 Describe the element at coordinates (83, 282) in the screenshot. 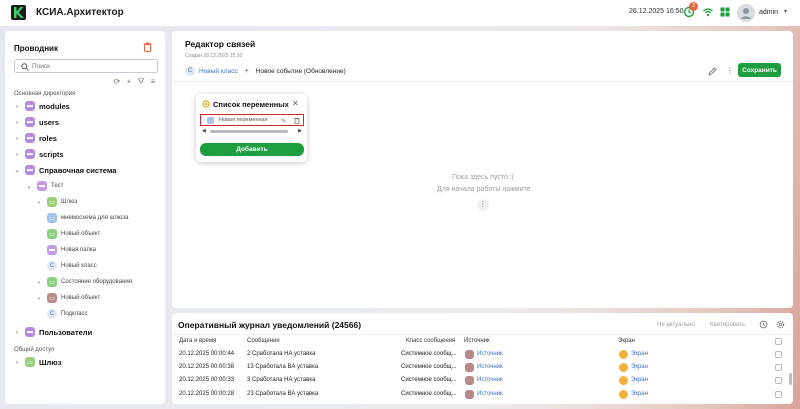

I see `tree-item-equipment-state: › ▭ Состояние оборудования` at that location.